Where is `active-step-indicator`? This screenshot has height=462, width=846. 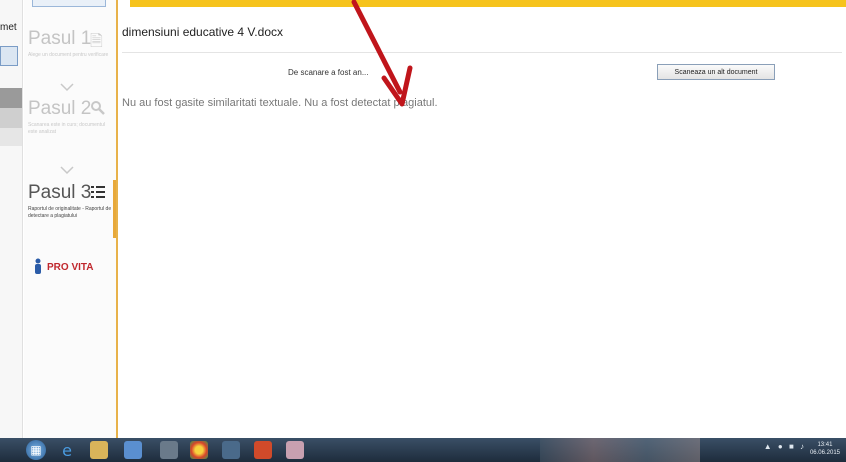
active-step-indicator is located at coordinates (114, 209).